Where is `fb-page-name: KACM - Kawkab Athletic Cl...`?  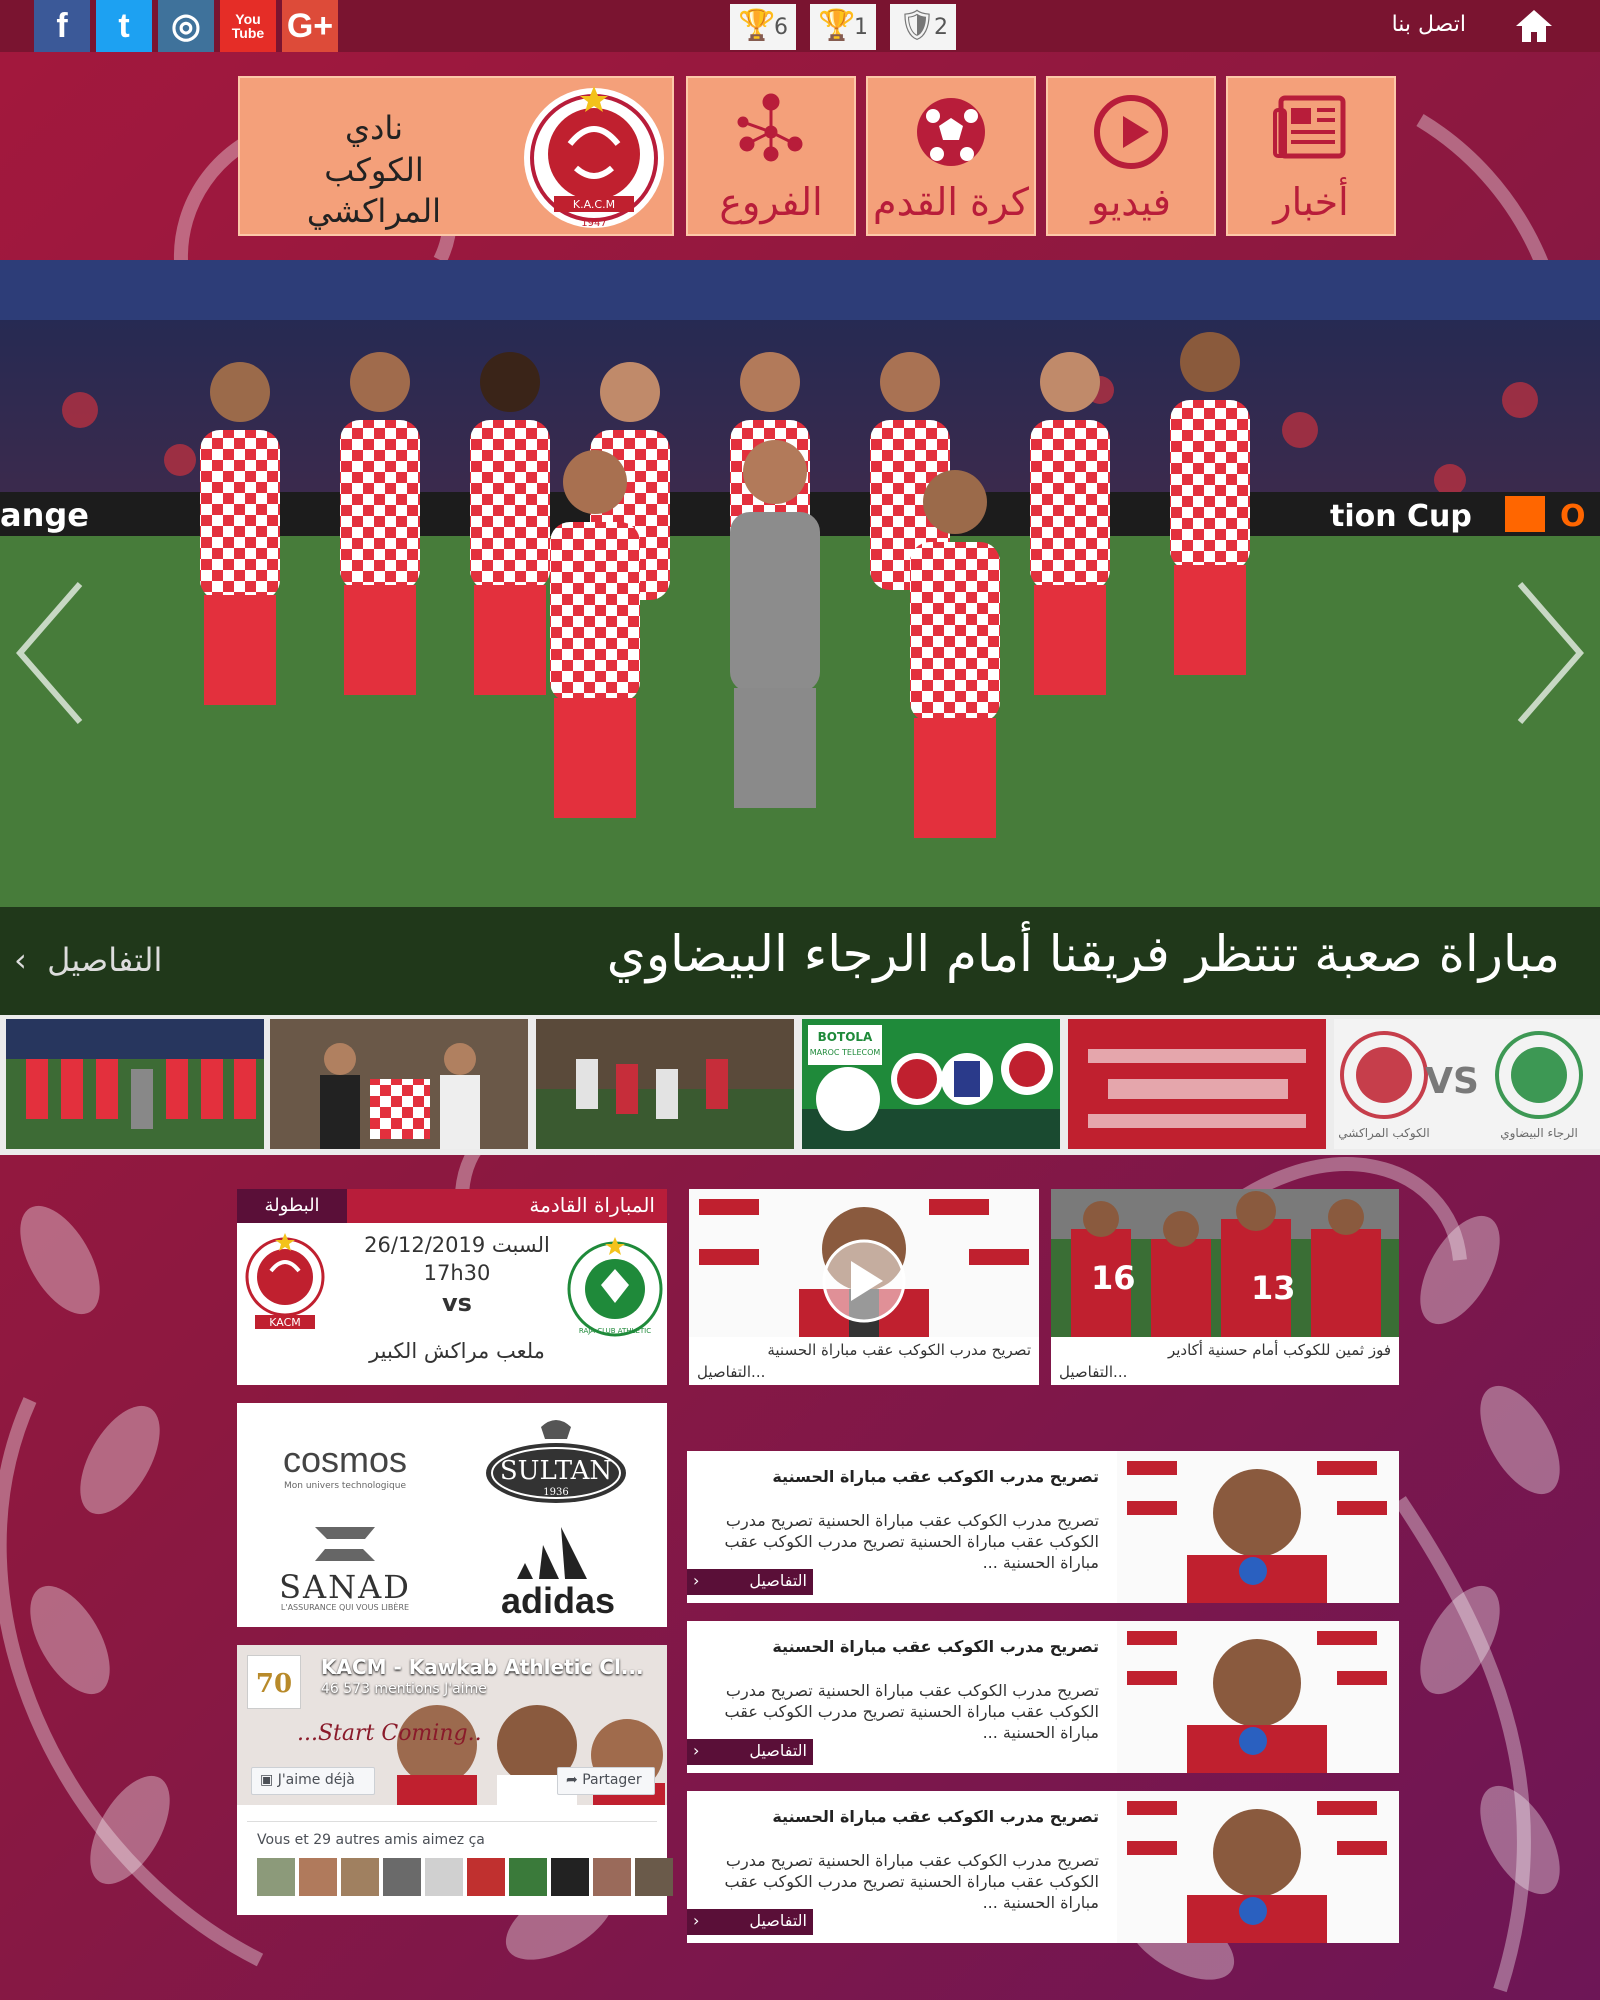 fb-page-name: KACM - Kawkab Athletic Cl... is located at coordinates (482, 1667).